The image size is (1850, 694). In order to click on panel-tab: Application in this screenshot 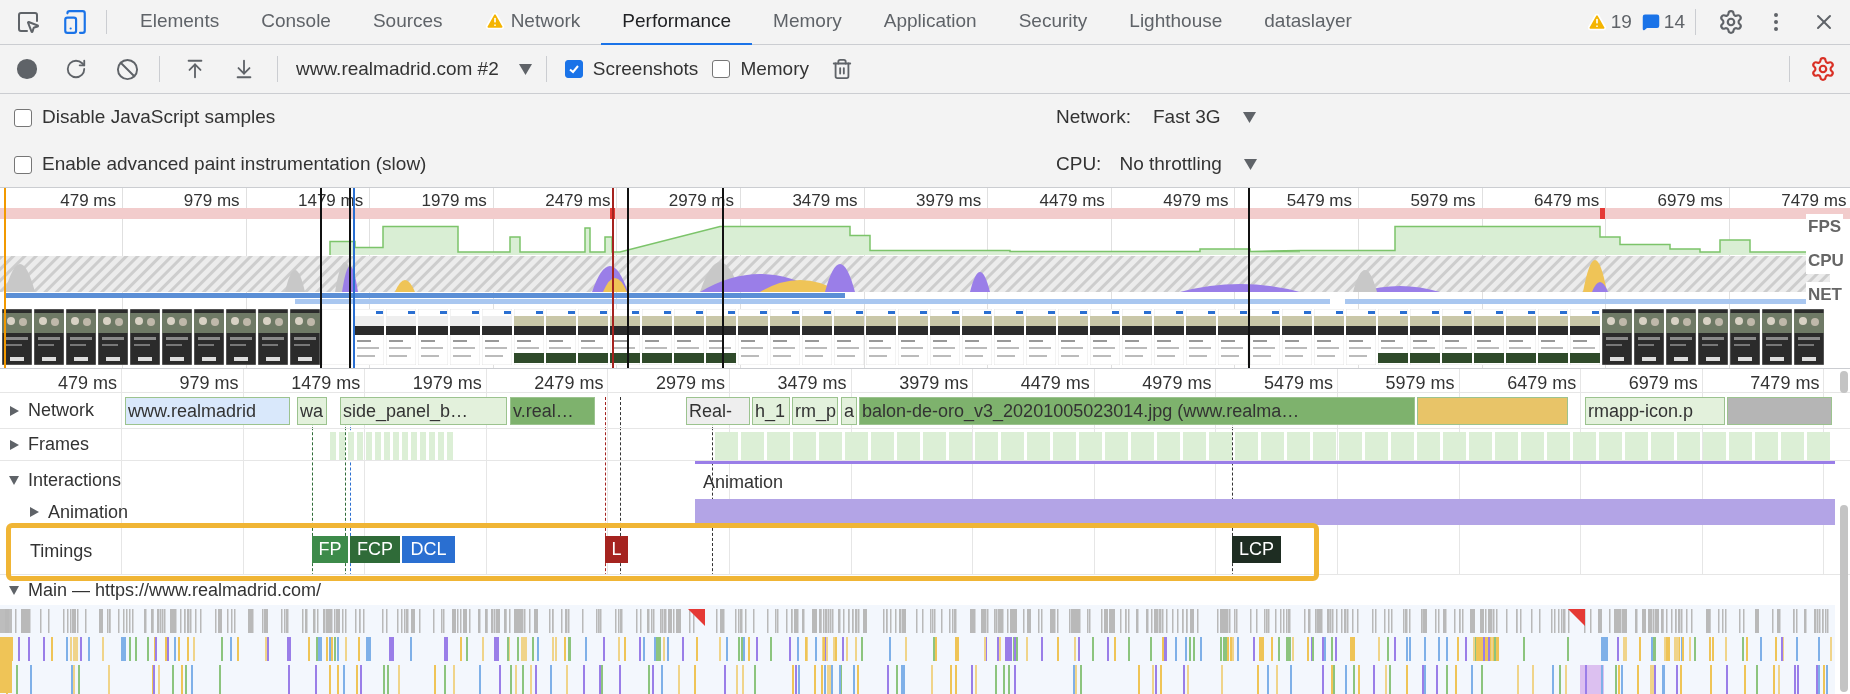, I will do `click(930, 22)`.